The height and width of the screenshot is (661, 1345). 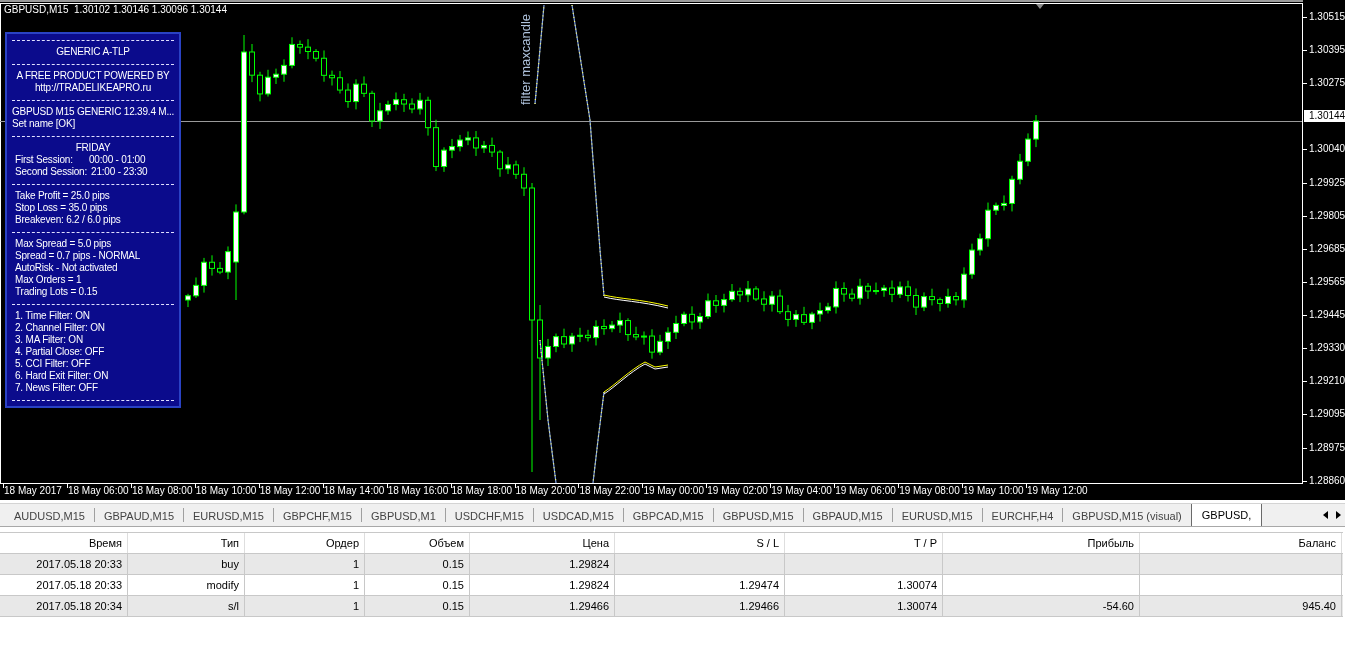 I want to click on panel-text: 4. Partial Close: OFF, so click(x=60, y=351).